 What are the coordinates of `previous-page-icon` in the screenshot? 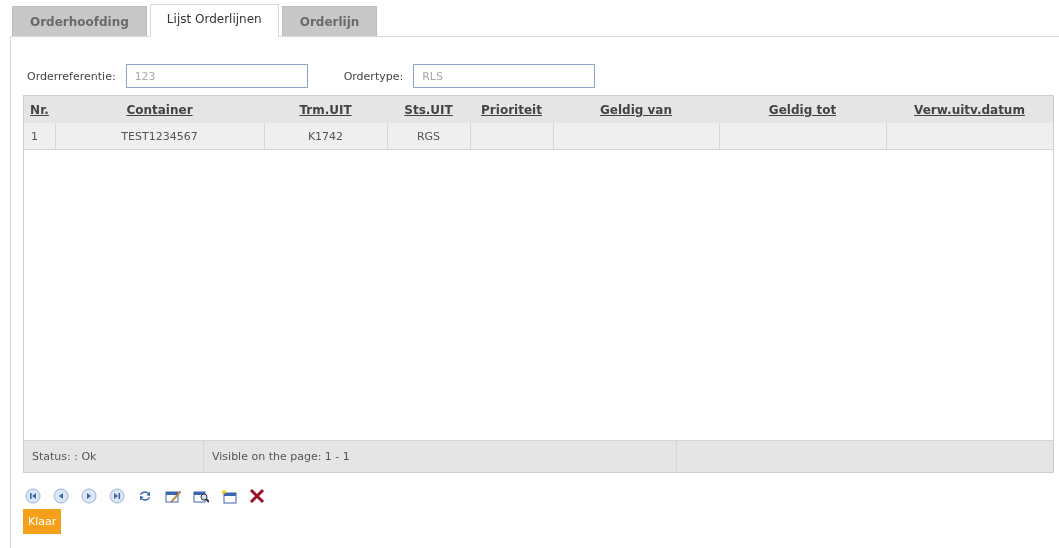 It's located at (61, 496).